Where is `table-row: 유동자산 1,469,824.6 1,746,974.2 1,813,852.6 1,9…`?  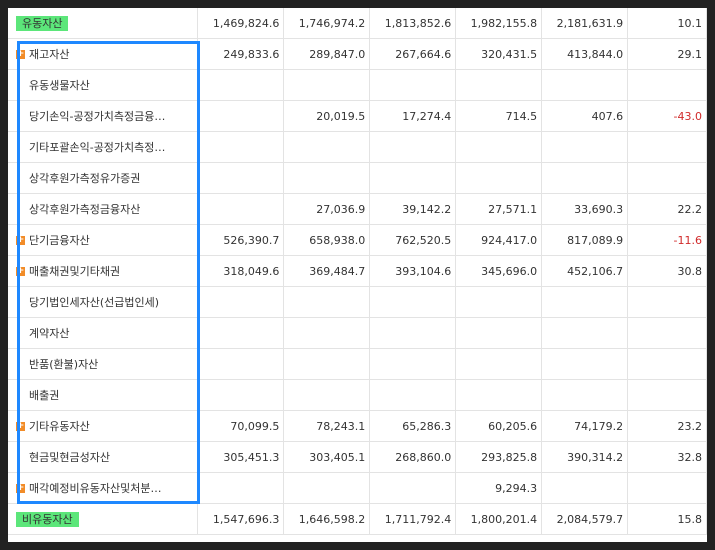 table-row: 유동자산 1,469,824.6 1,746,974.2 1,813,852.6 1,9… is located at coordinates (357, 23).